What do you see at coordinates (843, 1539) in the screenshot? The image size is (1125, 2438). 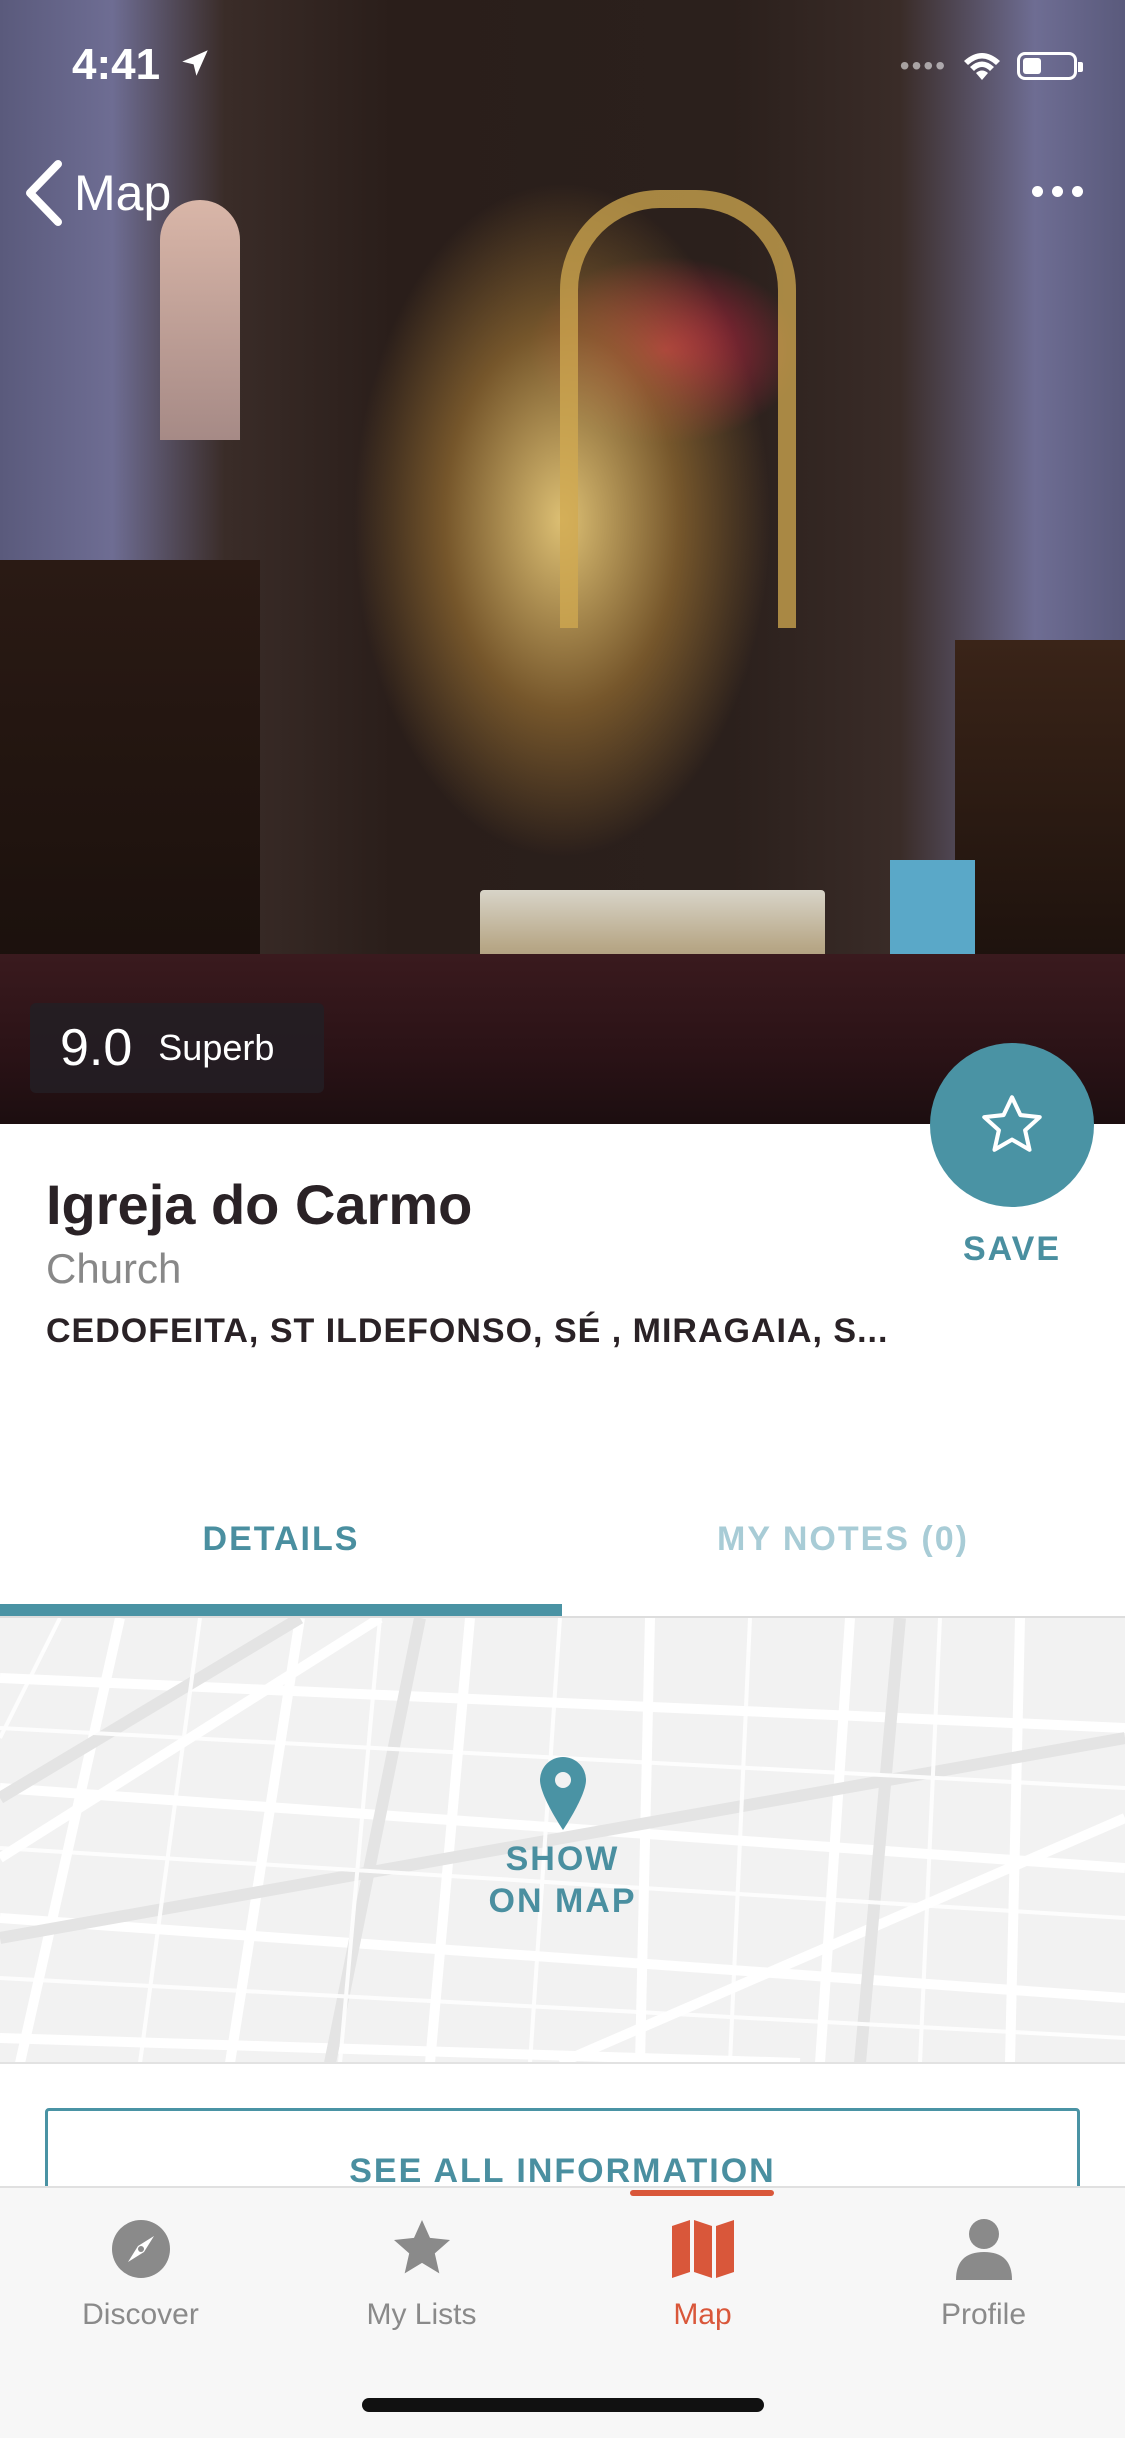 I see `tab-my-notes: MY NOTES (0)` at bounding box center [843, 1539].